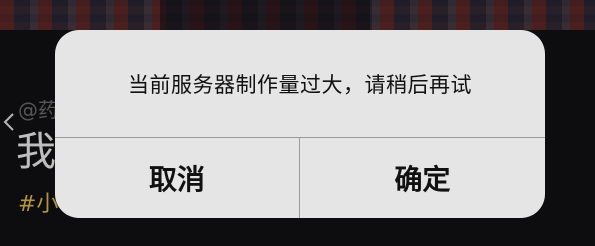  Describe the element at coordinates (300, 84) in the screenshot. I see `alert-message: 当前服务器制作量过大，请稍后再试` at that location.